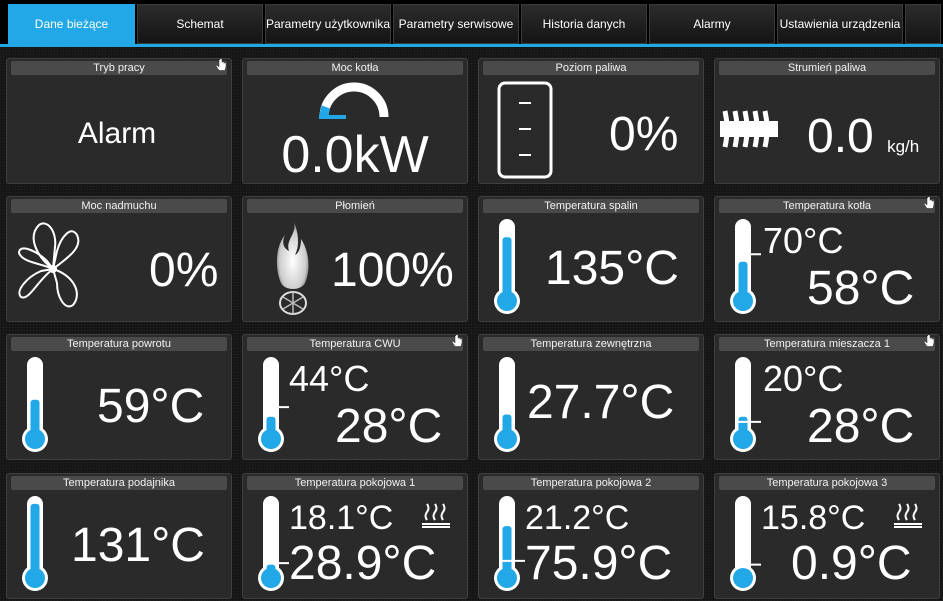 The height and width of the screenshot is (601, 943). I want to click on tile-title: Temperatura powrotu, so click(119, 344).